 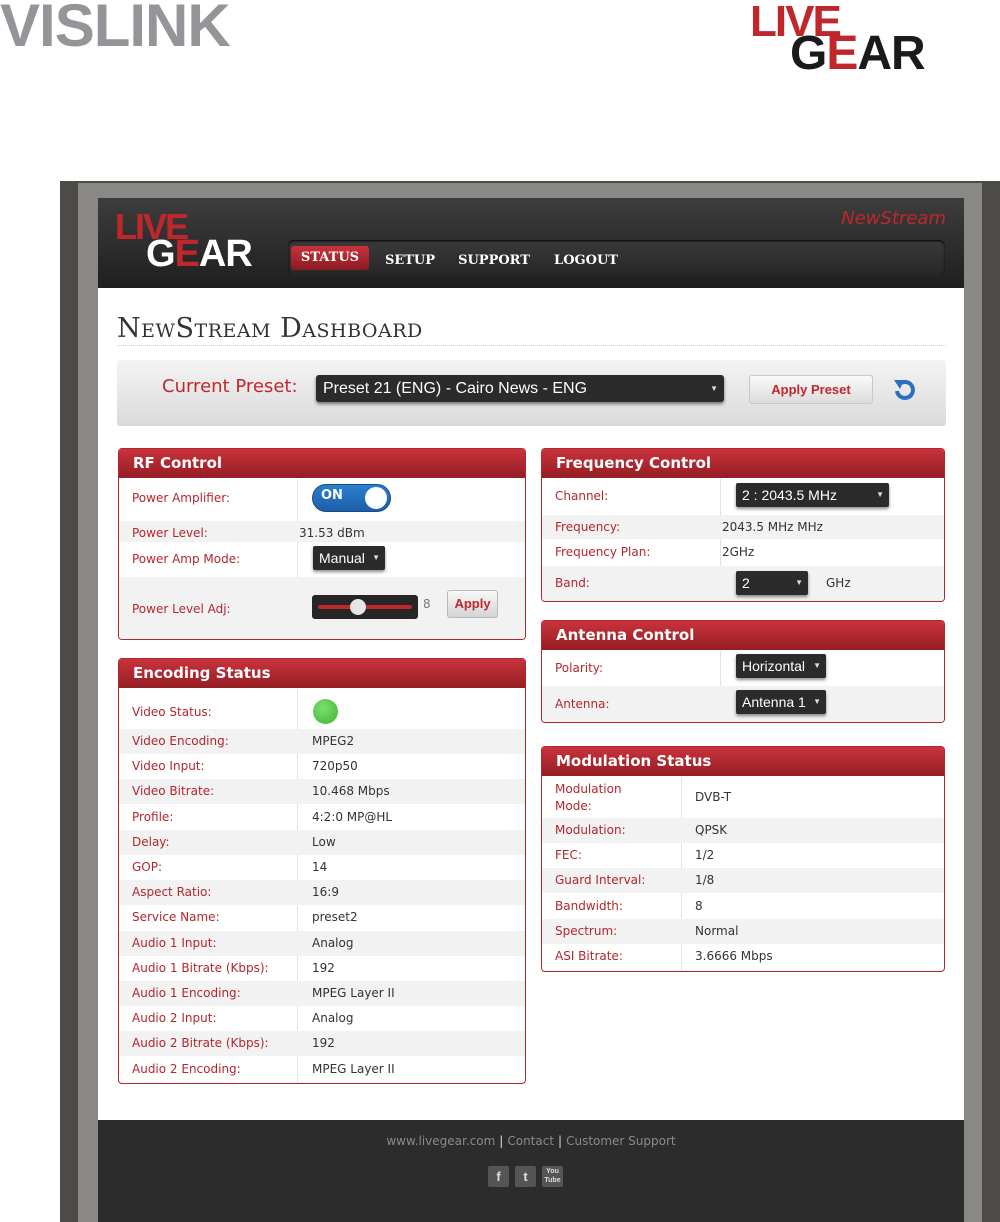 I want to click on rf-apply-button: Apply, so click(x=472, y=604).